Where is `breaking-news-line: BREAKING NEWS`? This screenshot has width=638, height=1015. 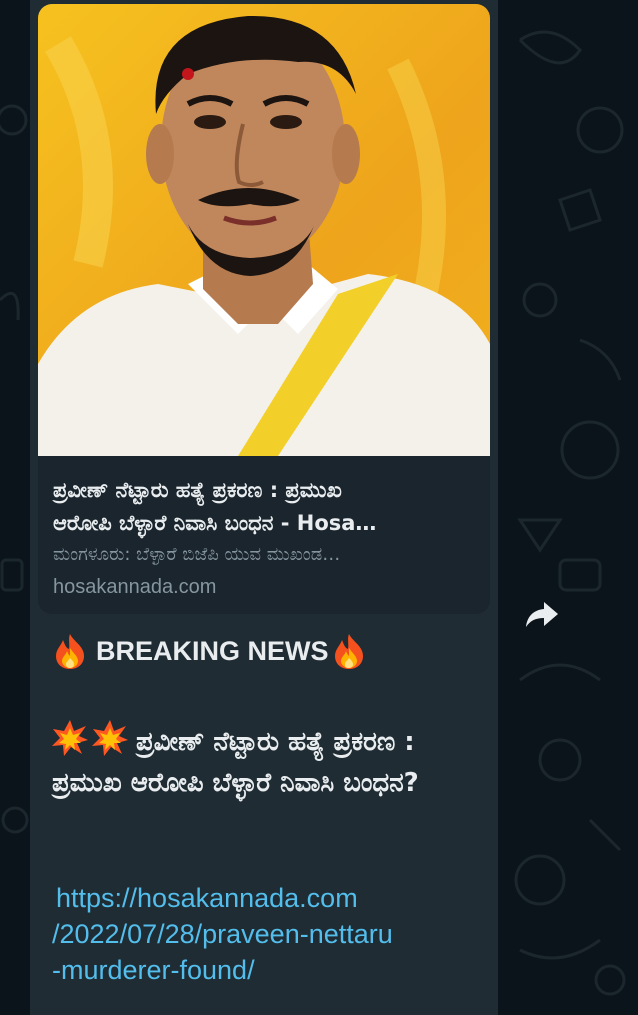
breaking-news-line: BREAKING NEWS is located at coordinates (209, 651).